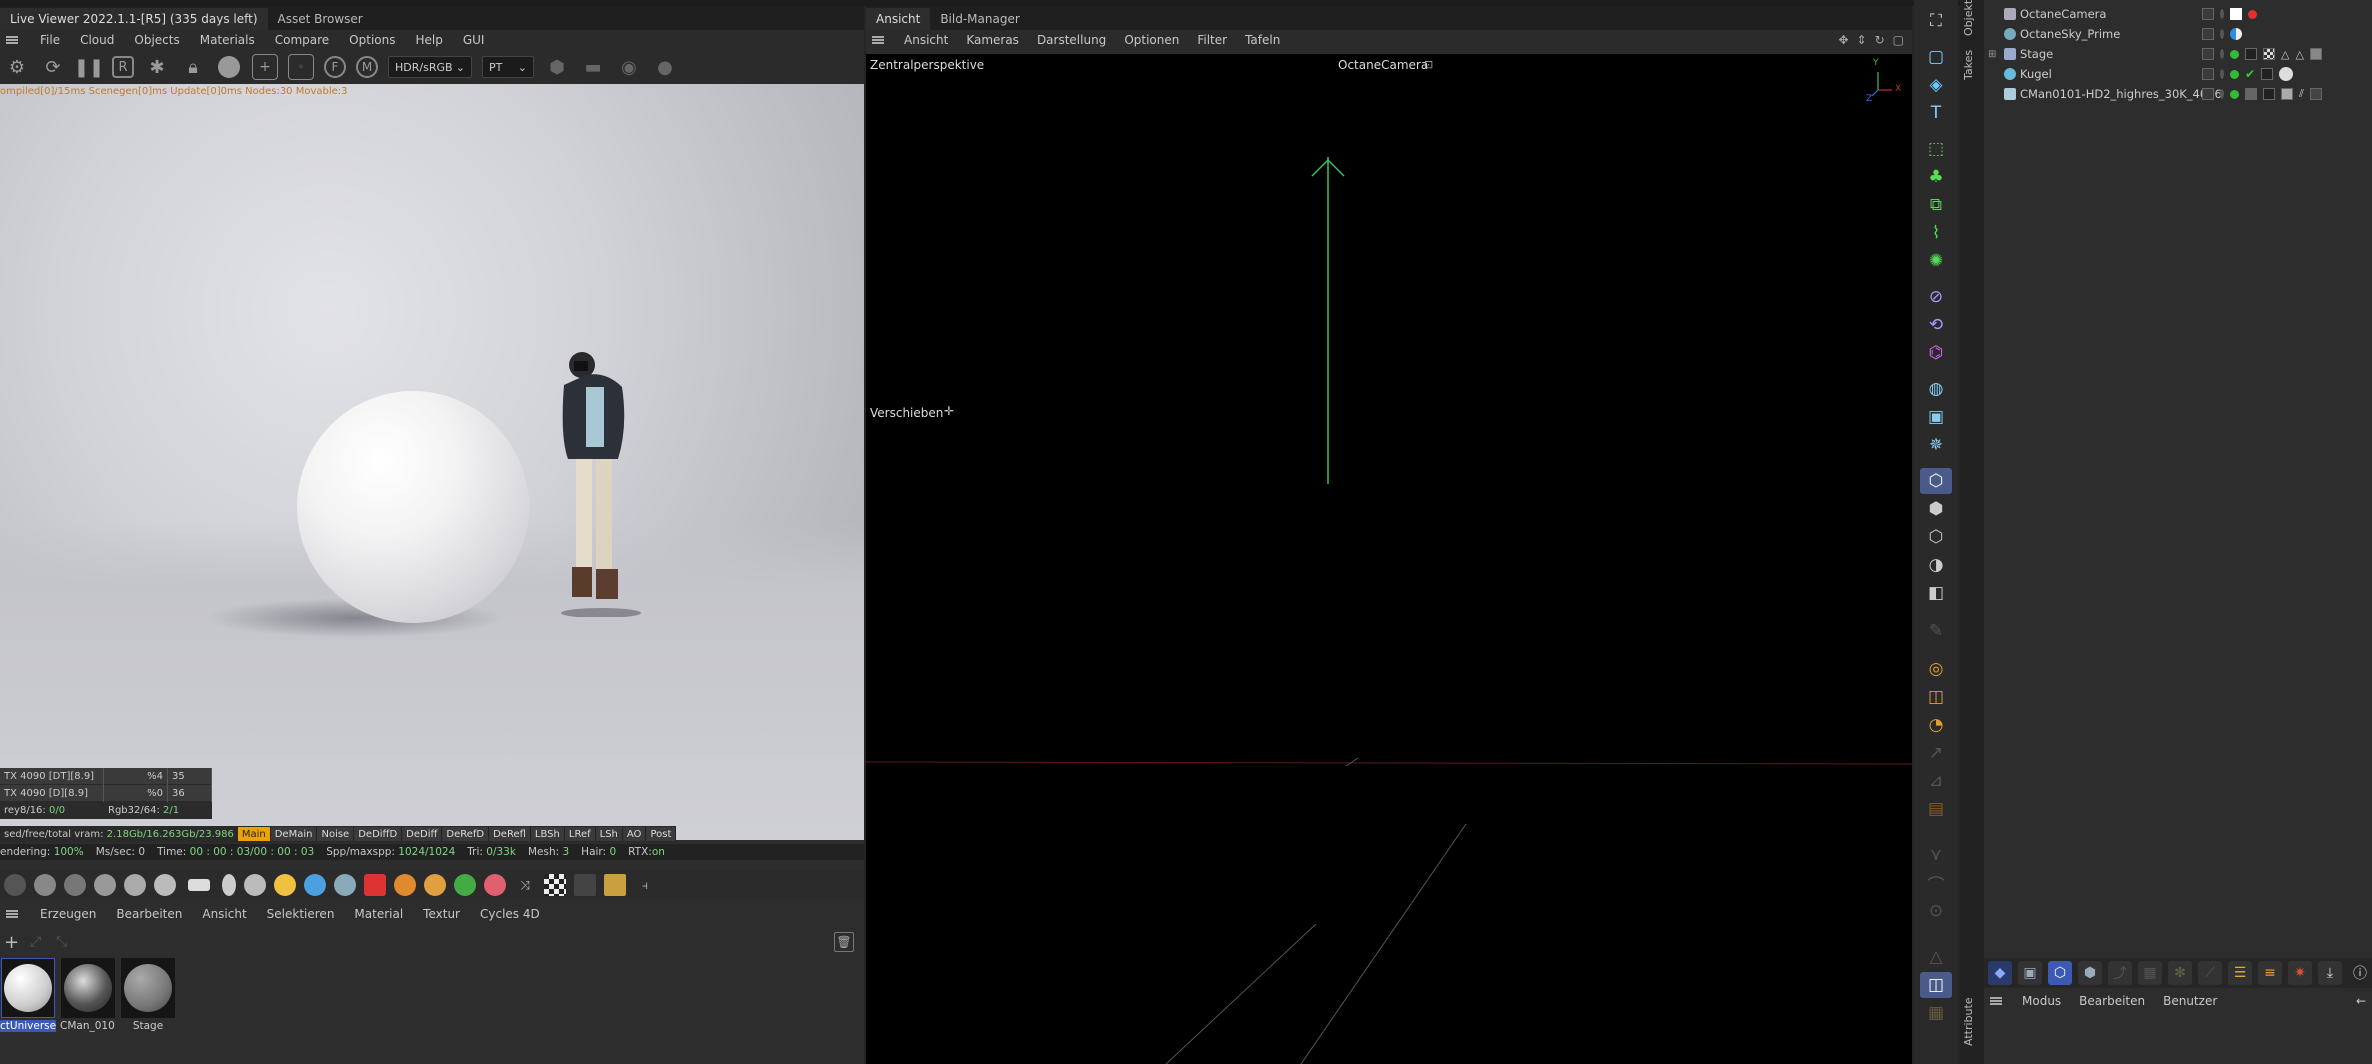  Describe the element at coordinates (2361, 1001) in the screenshot. I see `back-arrow-icon: ←` at that location.